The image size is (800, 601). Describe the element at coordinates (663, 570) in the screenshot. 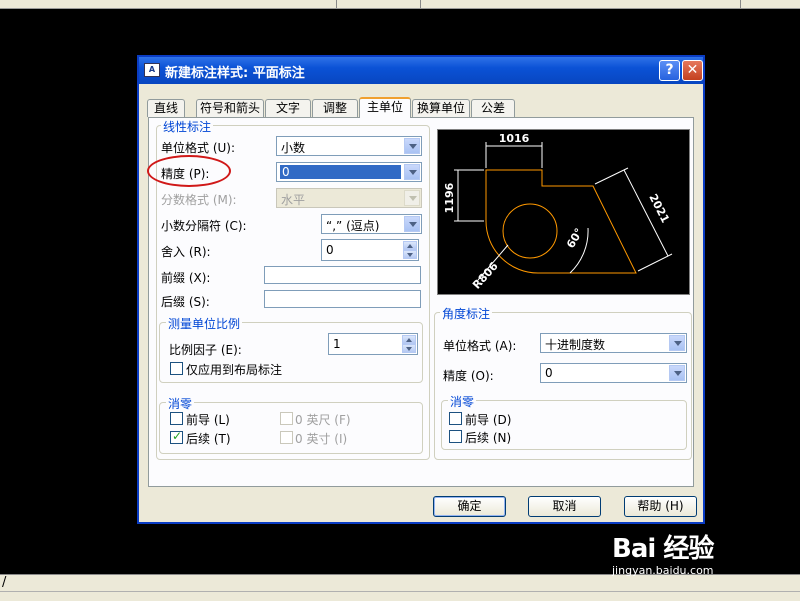

I see `watermark-url: jingyan.baidu.com` at that location.